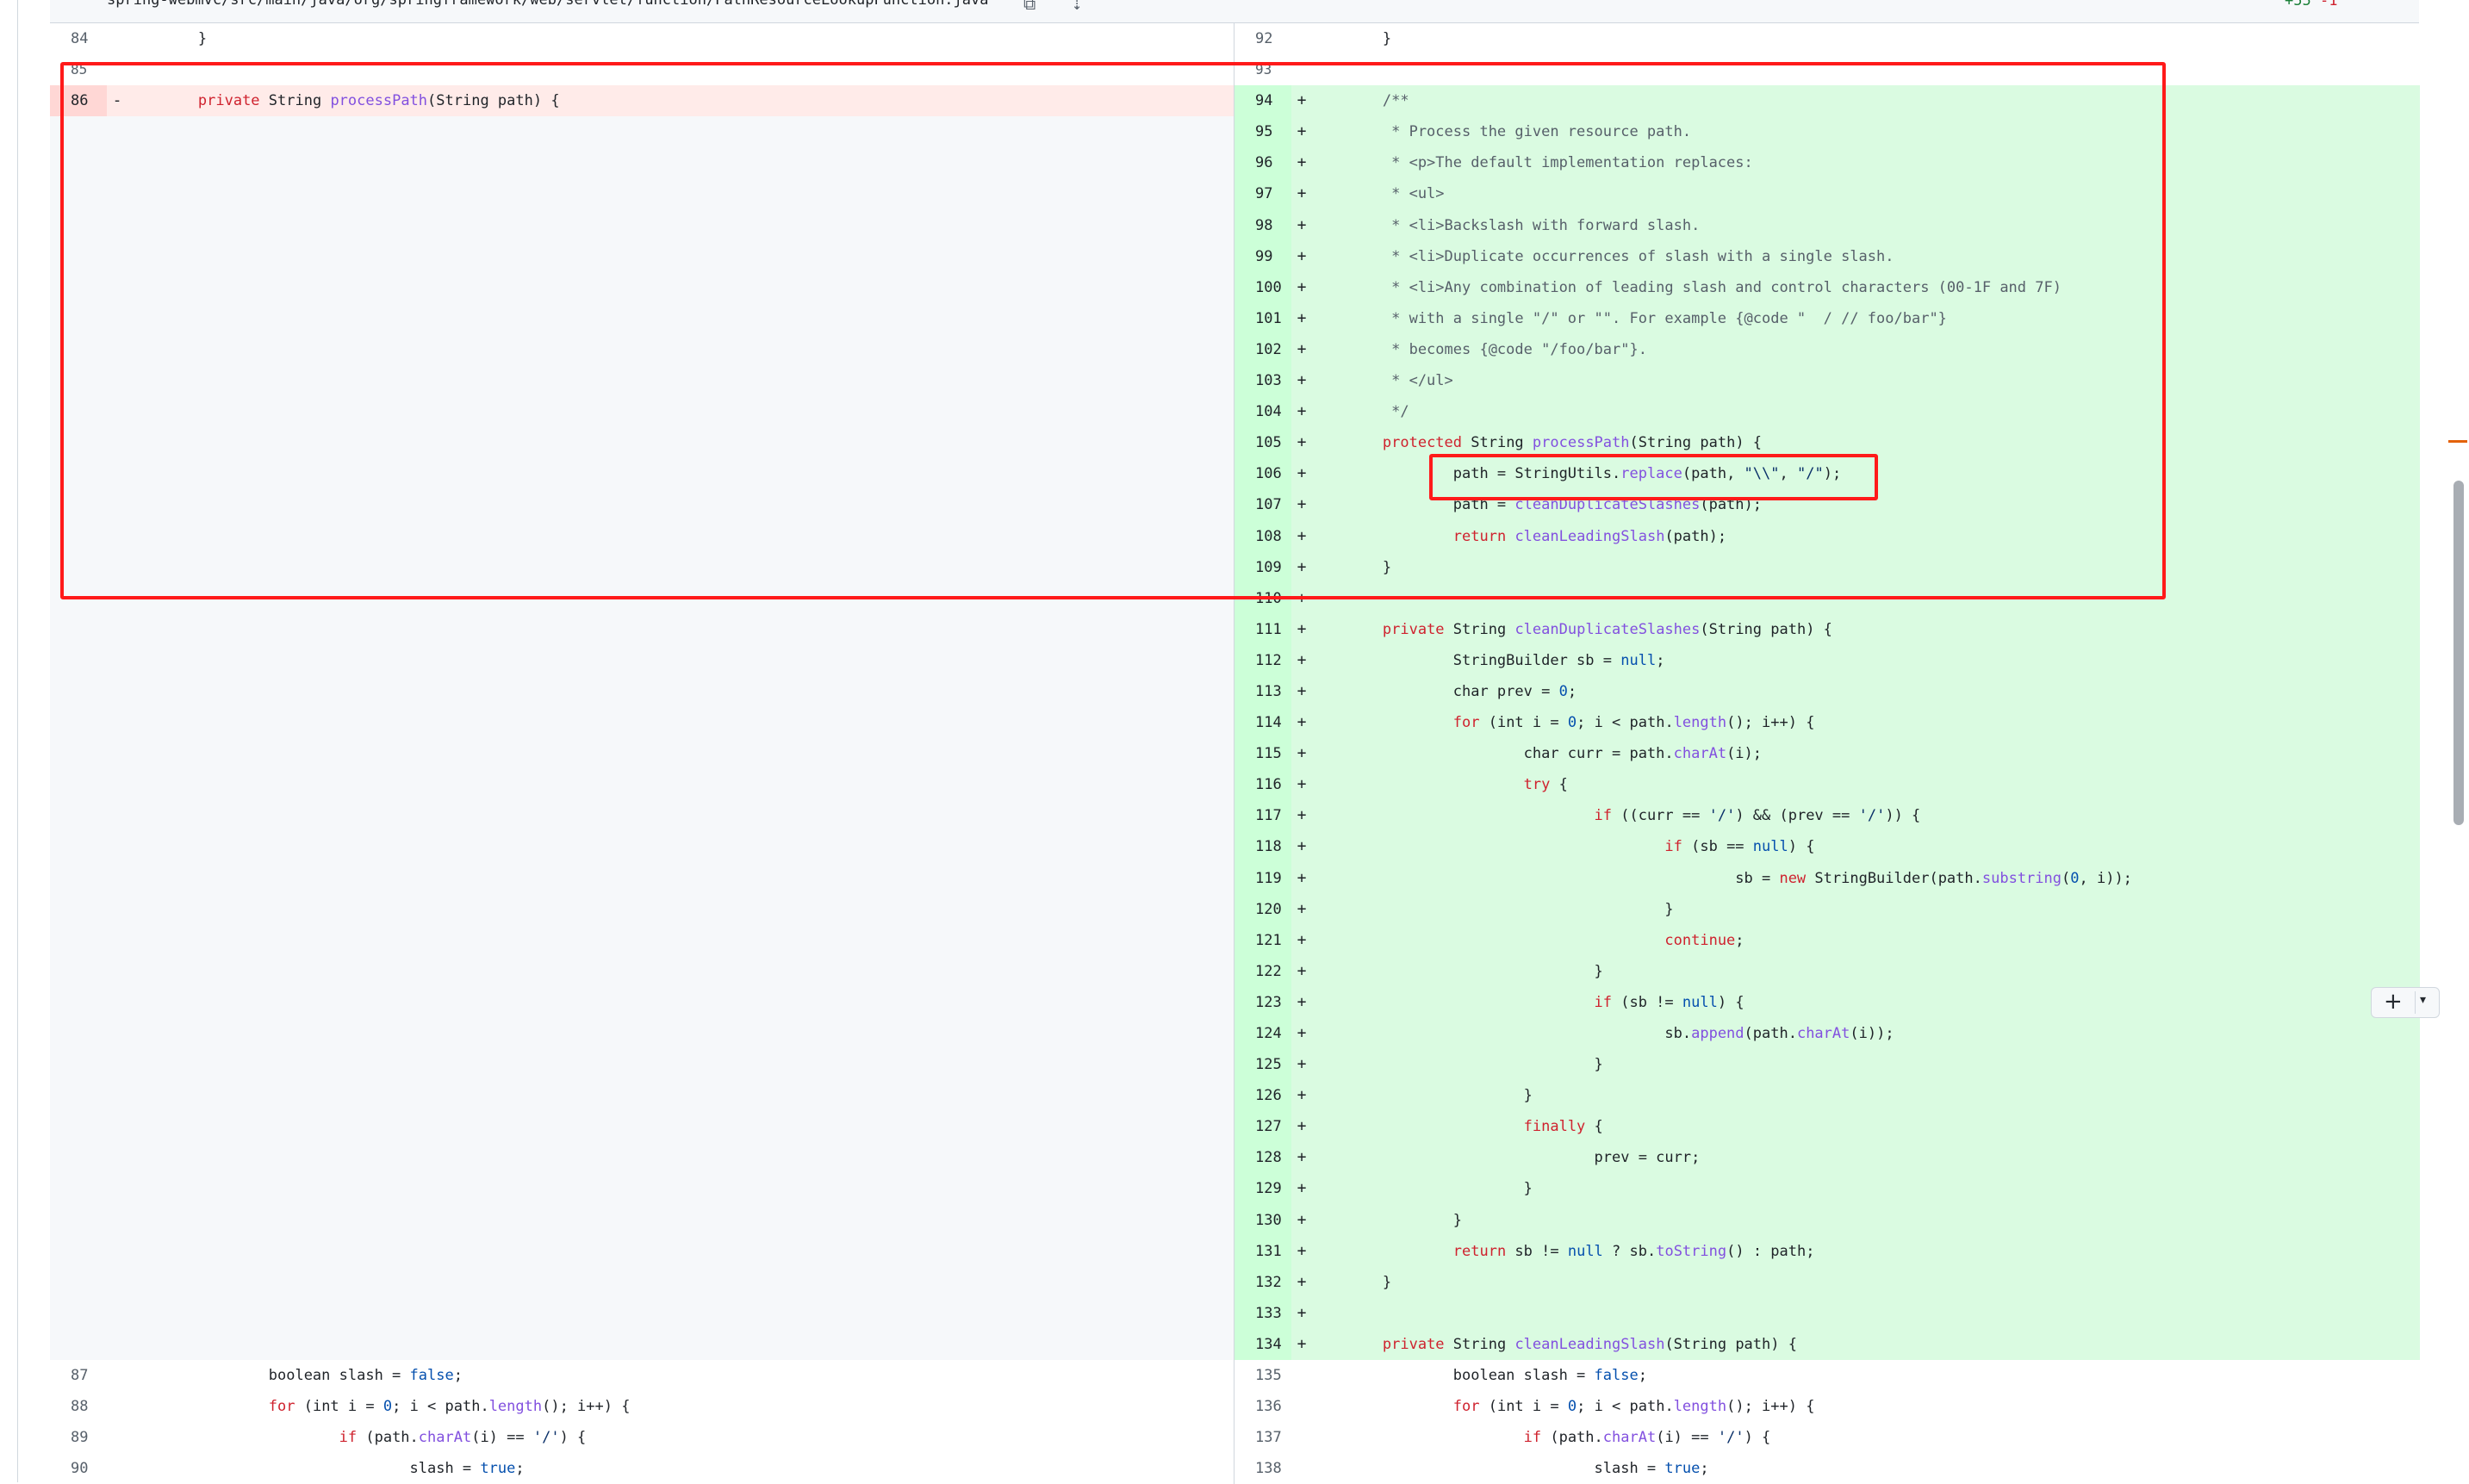 The image size is (2469, 1484). I want to click on right-line: 120 + }, so click(1827, 909).